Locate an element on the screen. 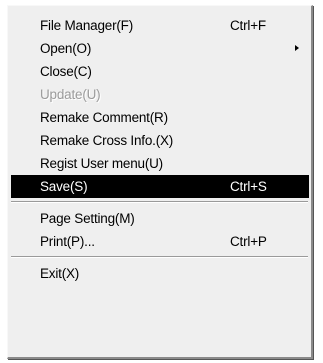 This screenshot has height=363, width=323. menu-item-label: Open(O) is located at coordinates (66, 48).